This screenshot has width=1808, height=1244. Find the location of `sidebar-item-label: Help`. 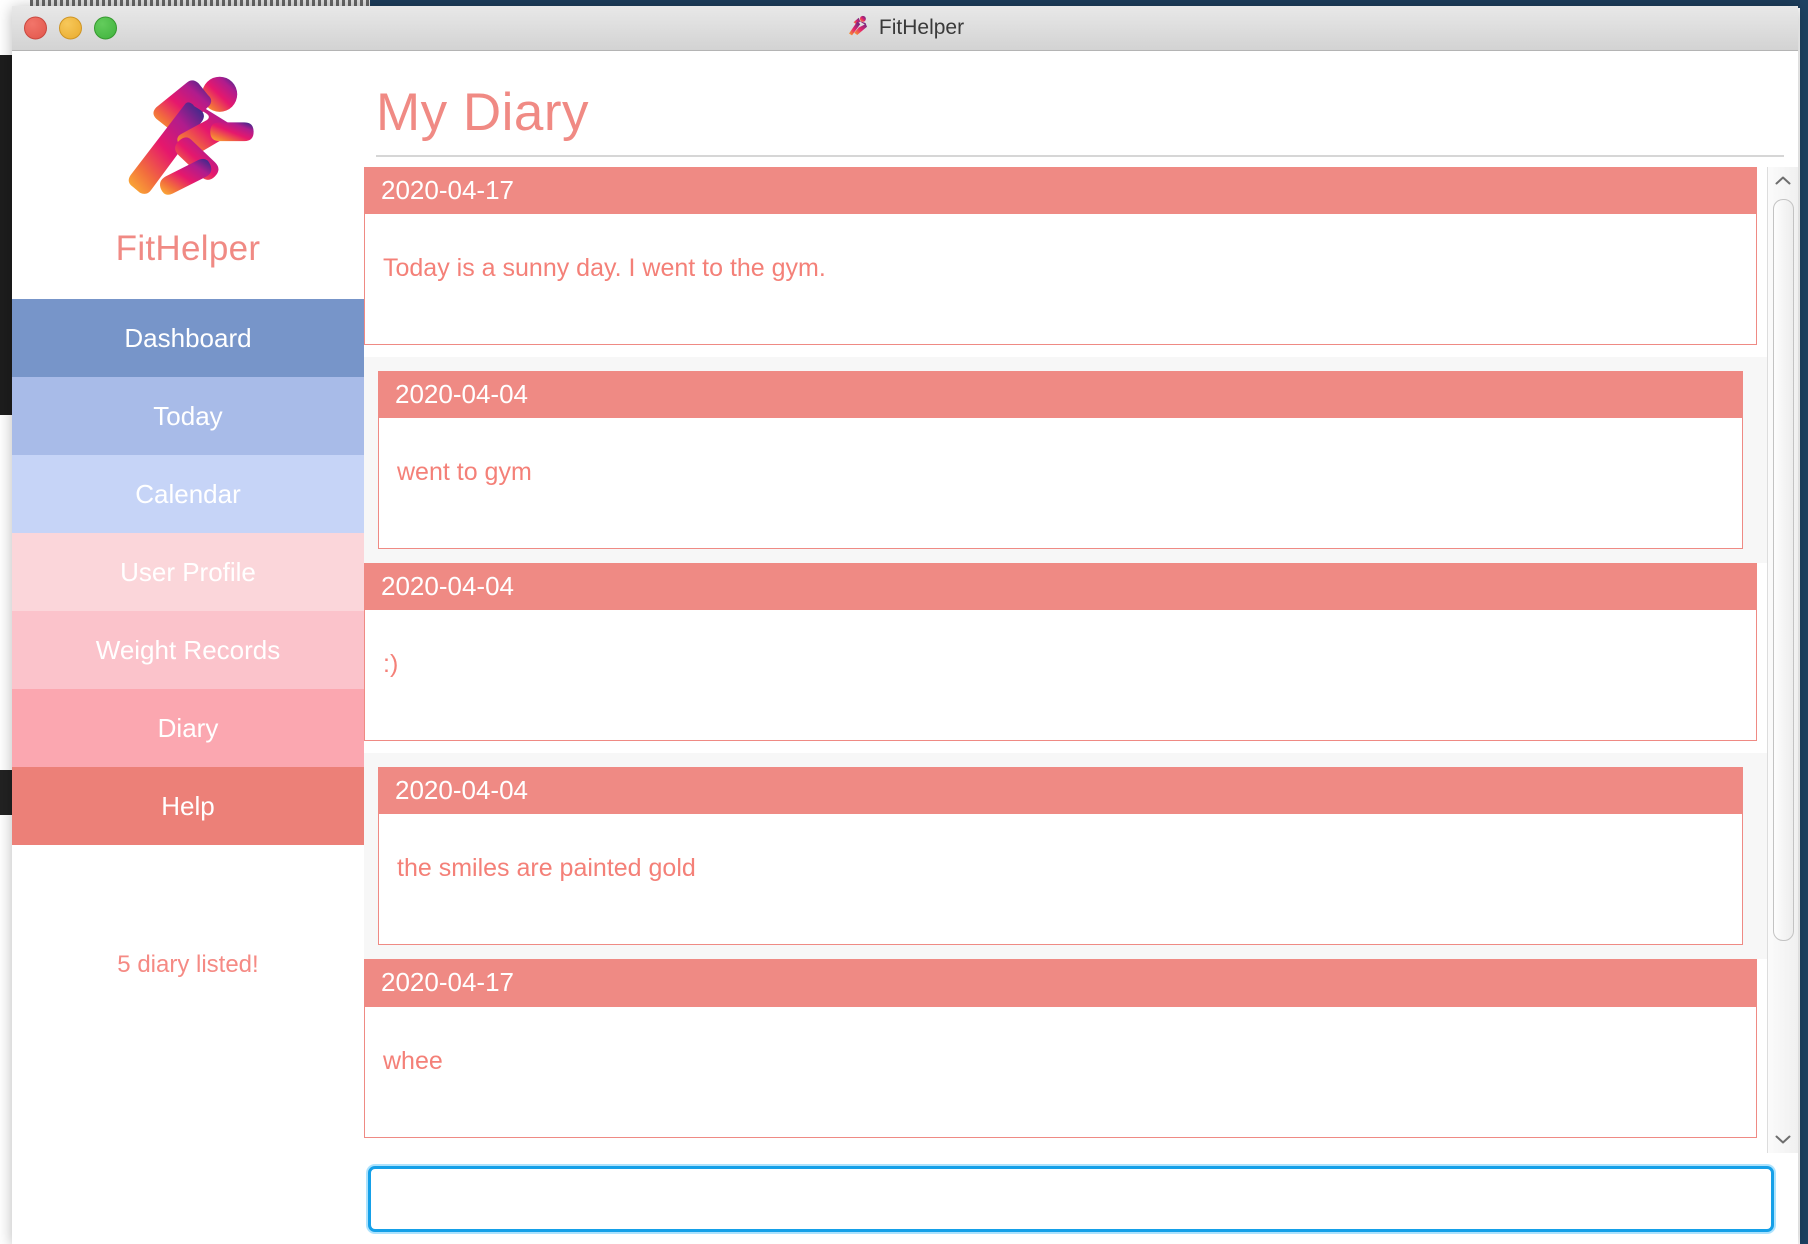

sidebar-item-label: Help is located at coordinates (188, 805).